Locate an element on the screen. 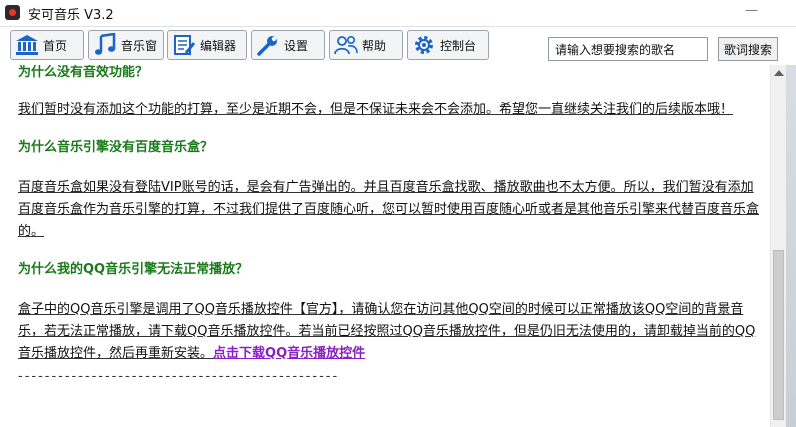 The height and width of the screenshot is (427, 796). gear-icon is located at coordinates (424, 45).